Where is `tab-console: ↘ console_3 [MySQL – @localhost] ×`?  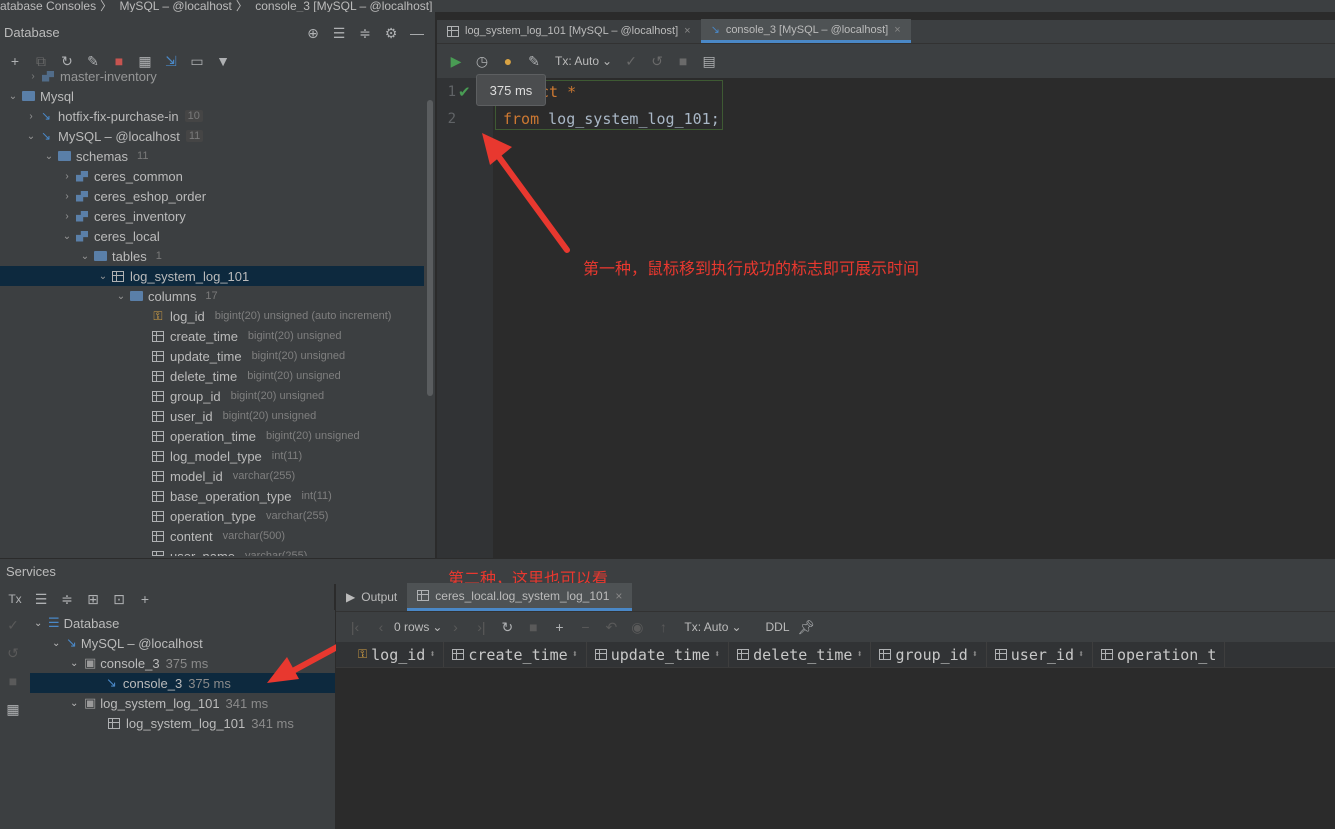 tab-console: ↘ console_3 [MySQL – @localhost] × is located at coordinates (805, 31).